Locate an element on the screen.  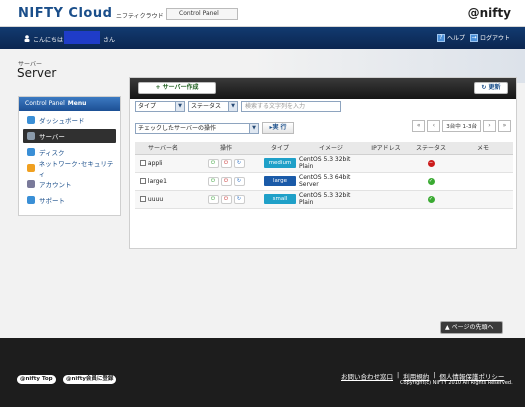
table-row: appli ⏻ ⏻ ↻ medium CentOS 5.3 32bit Plain − is located at coordinates (324, 163).